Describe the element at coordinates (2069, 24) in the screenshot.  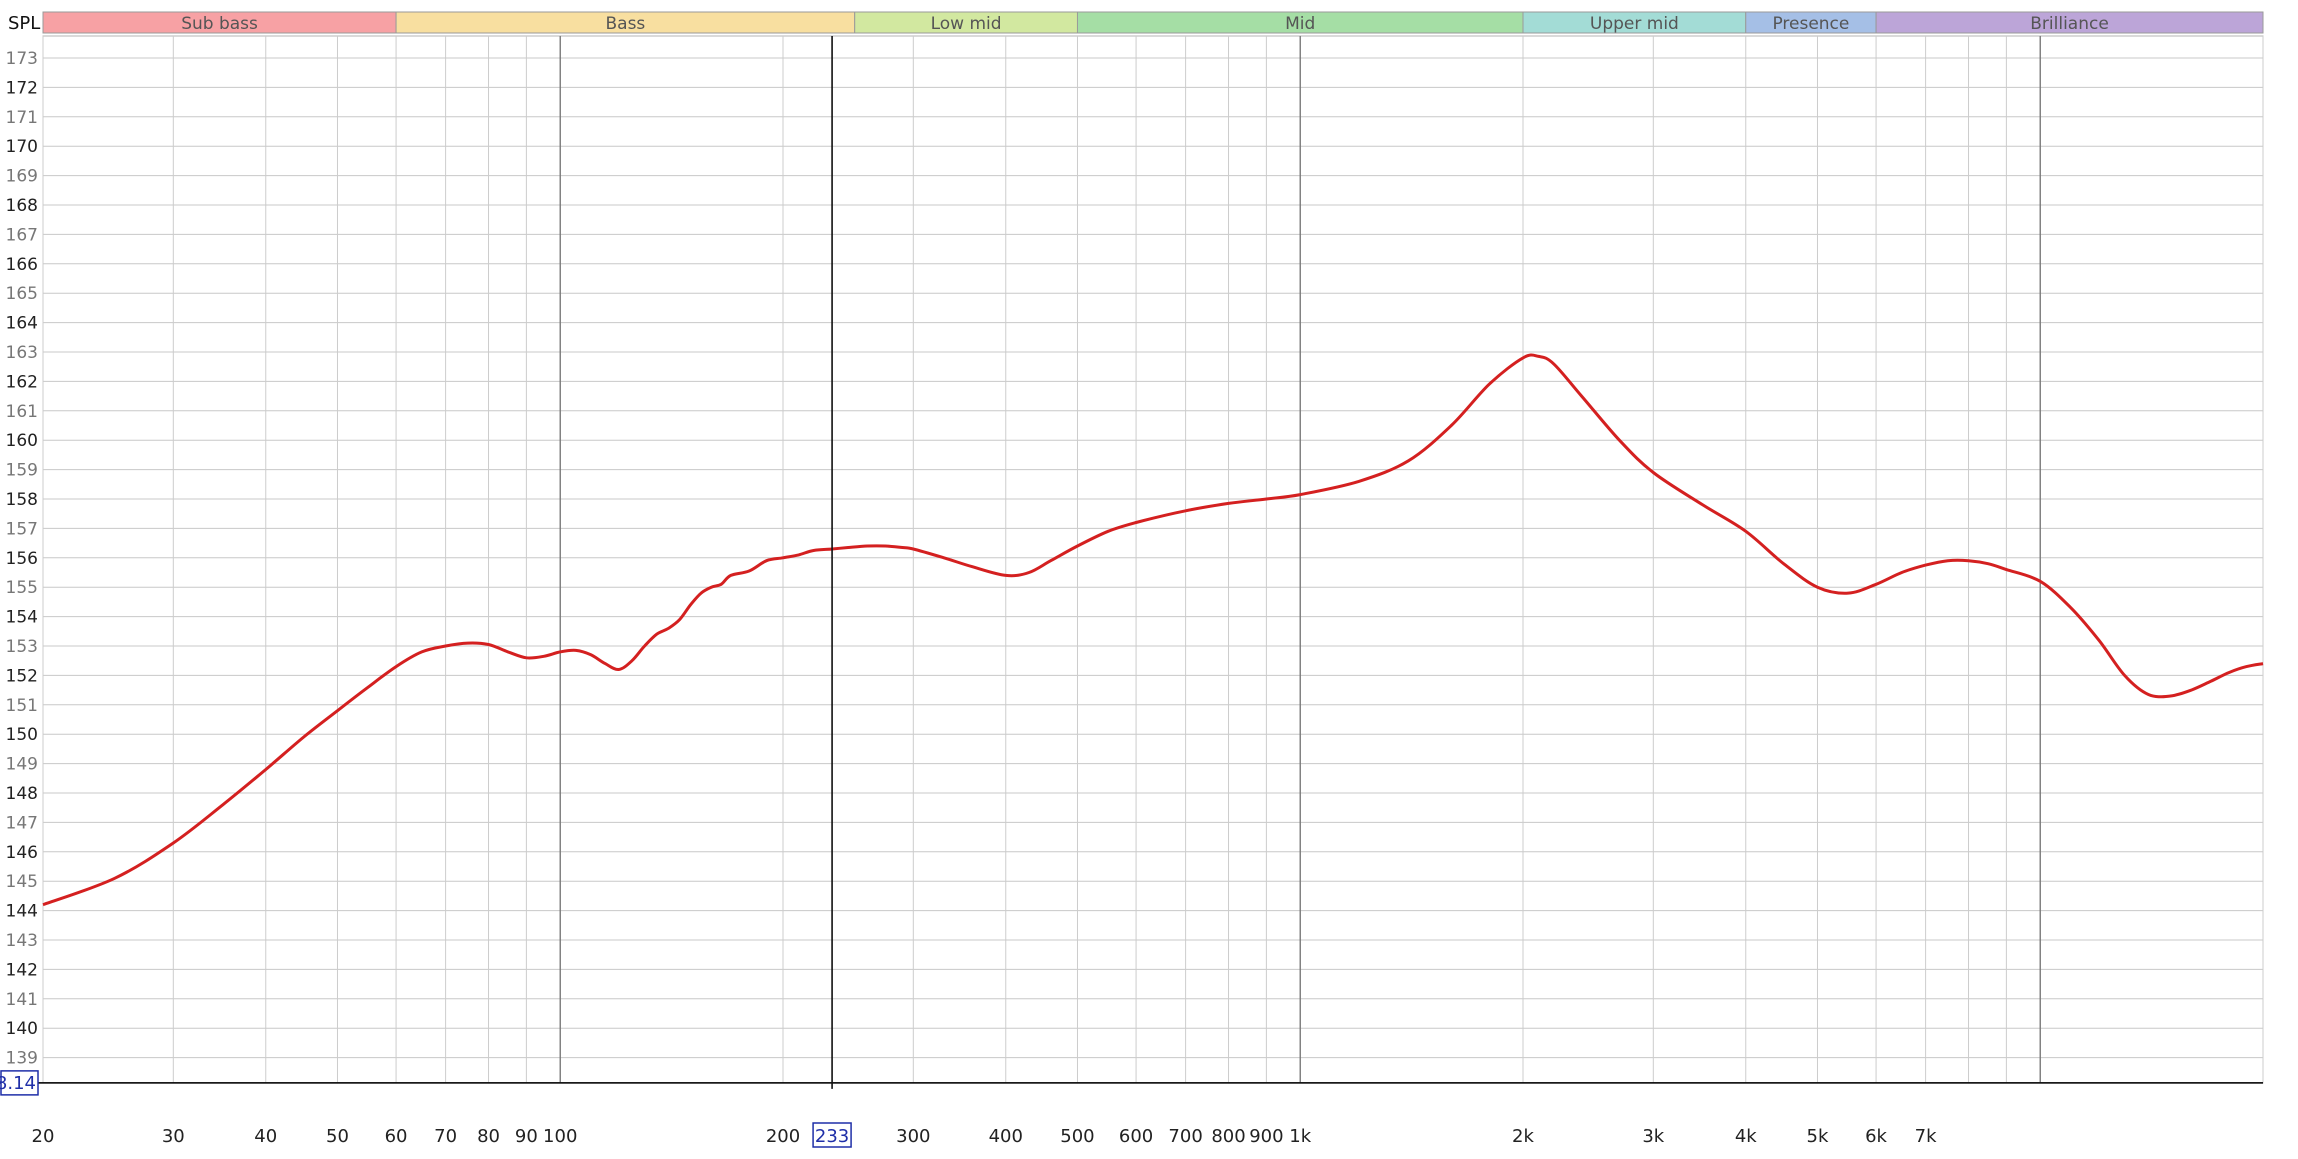
I see `band-label-brilliance: Brilliance` at that location.